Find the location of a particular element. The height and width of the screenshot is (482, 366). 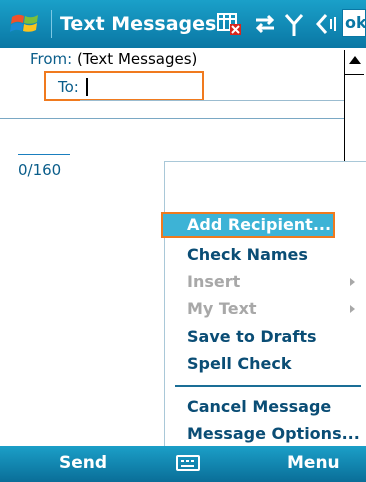

title-bar: Text Messages ok is located at coordinates (183, 24).